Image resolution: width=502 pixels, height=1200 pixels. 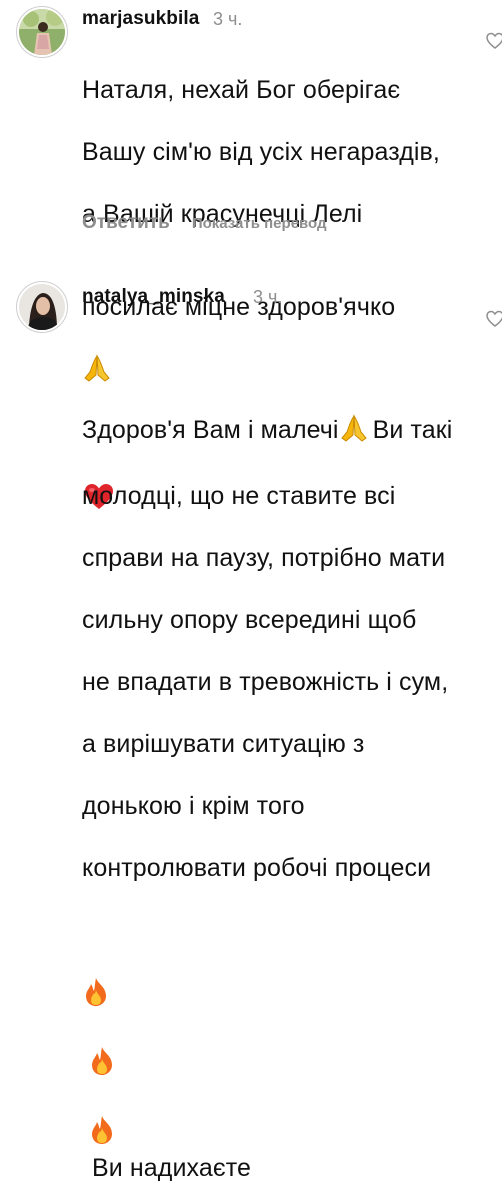 I want to click on comment-text-line: не впадати в тревожність і сум,, so click(x=265, y=682).